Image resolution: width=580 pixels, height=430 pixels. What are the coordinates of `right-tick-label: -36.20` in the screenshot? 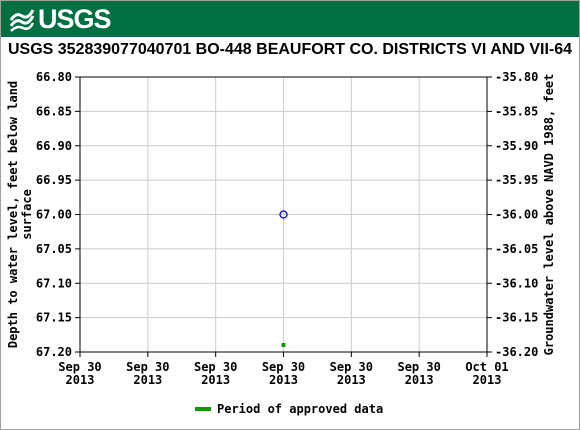 It's located at (516, 352).